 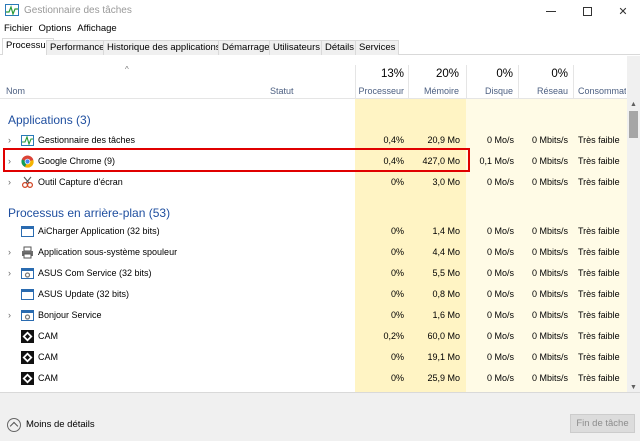 I want to click on column-memory: Mémoire, so click(x=434, y=91).